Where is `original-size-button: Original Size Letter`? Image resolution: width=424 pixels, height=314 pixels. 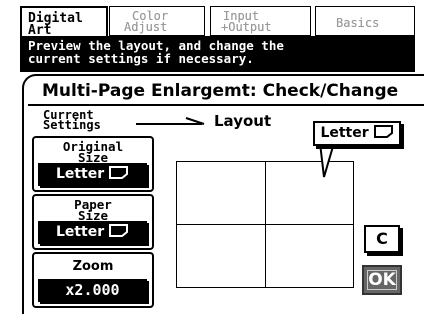 original-size-button: Original Size Letter is located at coordinates (93, 164).